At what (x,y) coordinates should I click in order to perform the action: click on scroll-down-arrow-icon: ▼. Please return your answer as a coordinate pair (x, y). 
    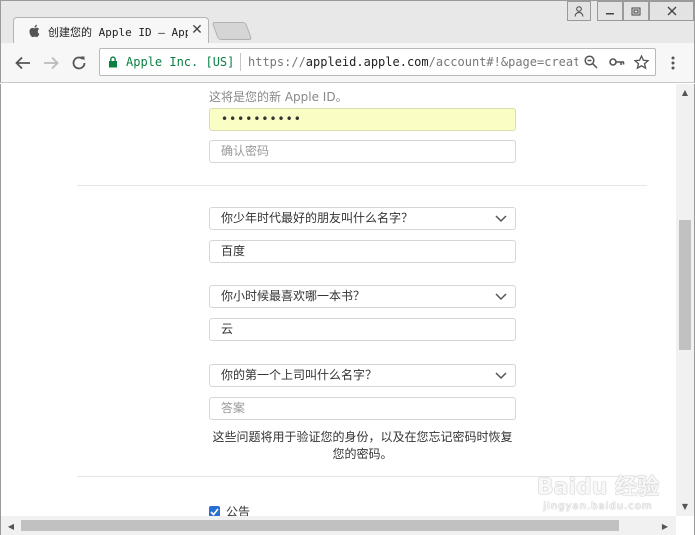
    Looking at the image, I should click on (685, 506).